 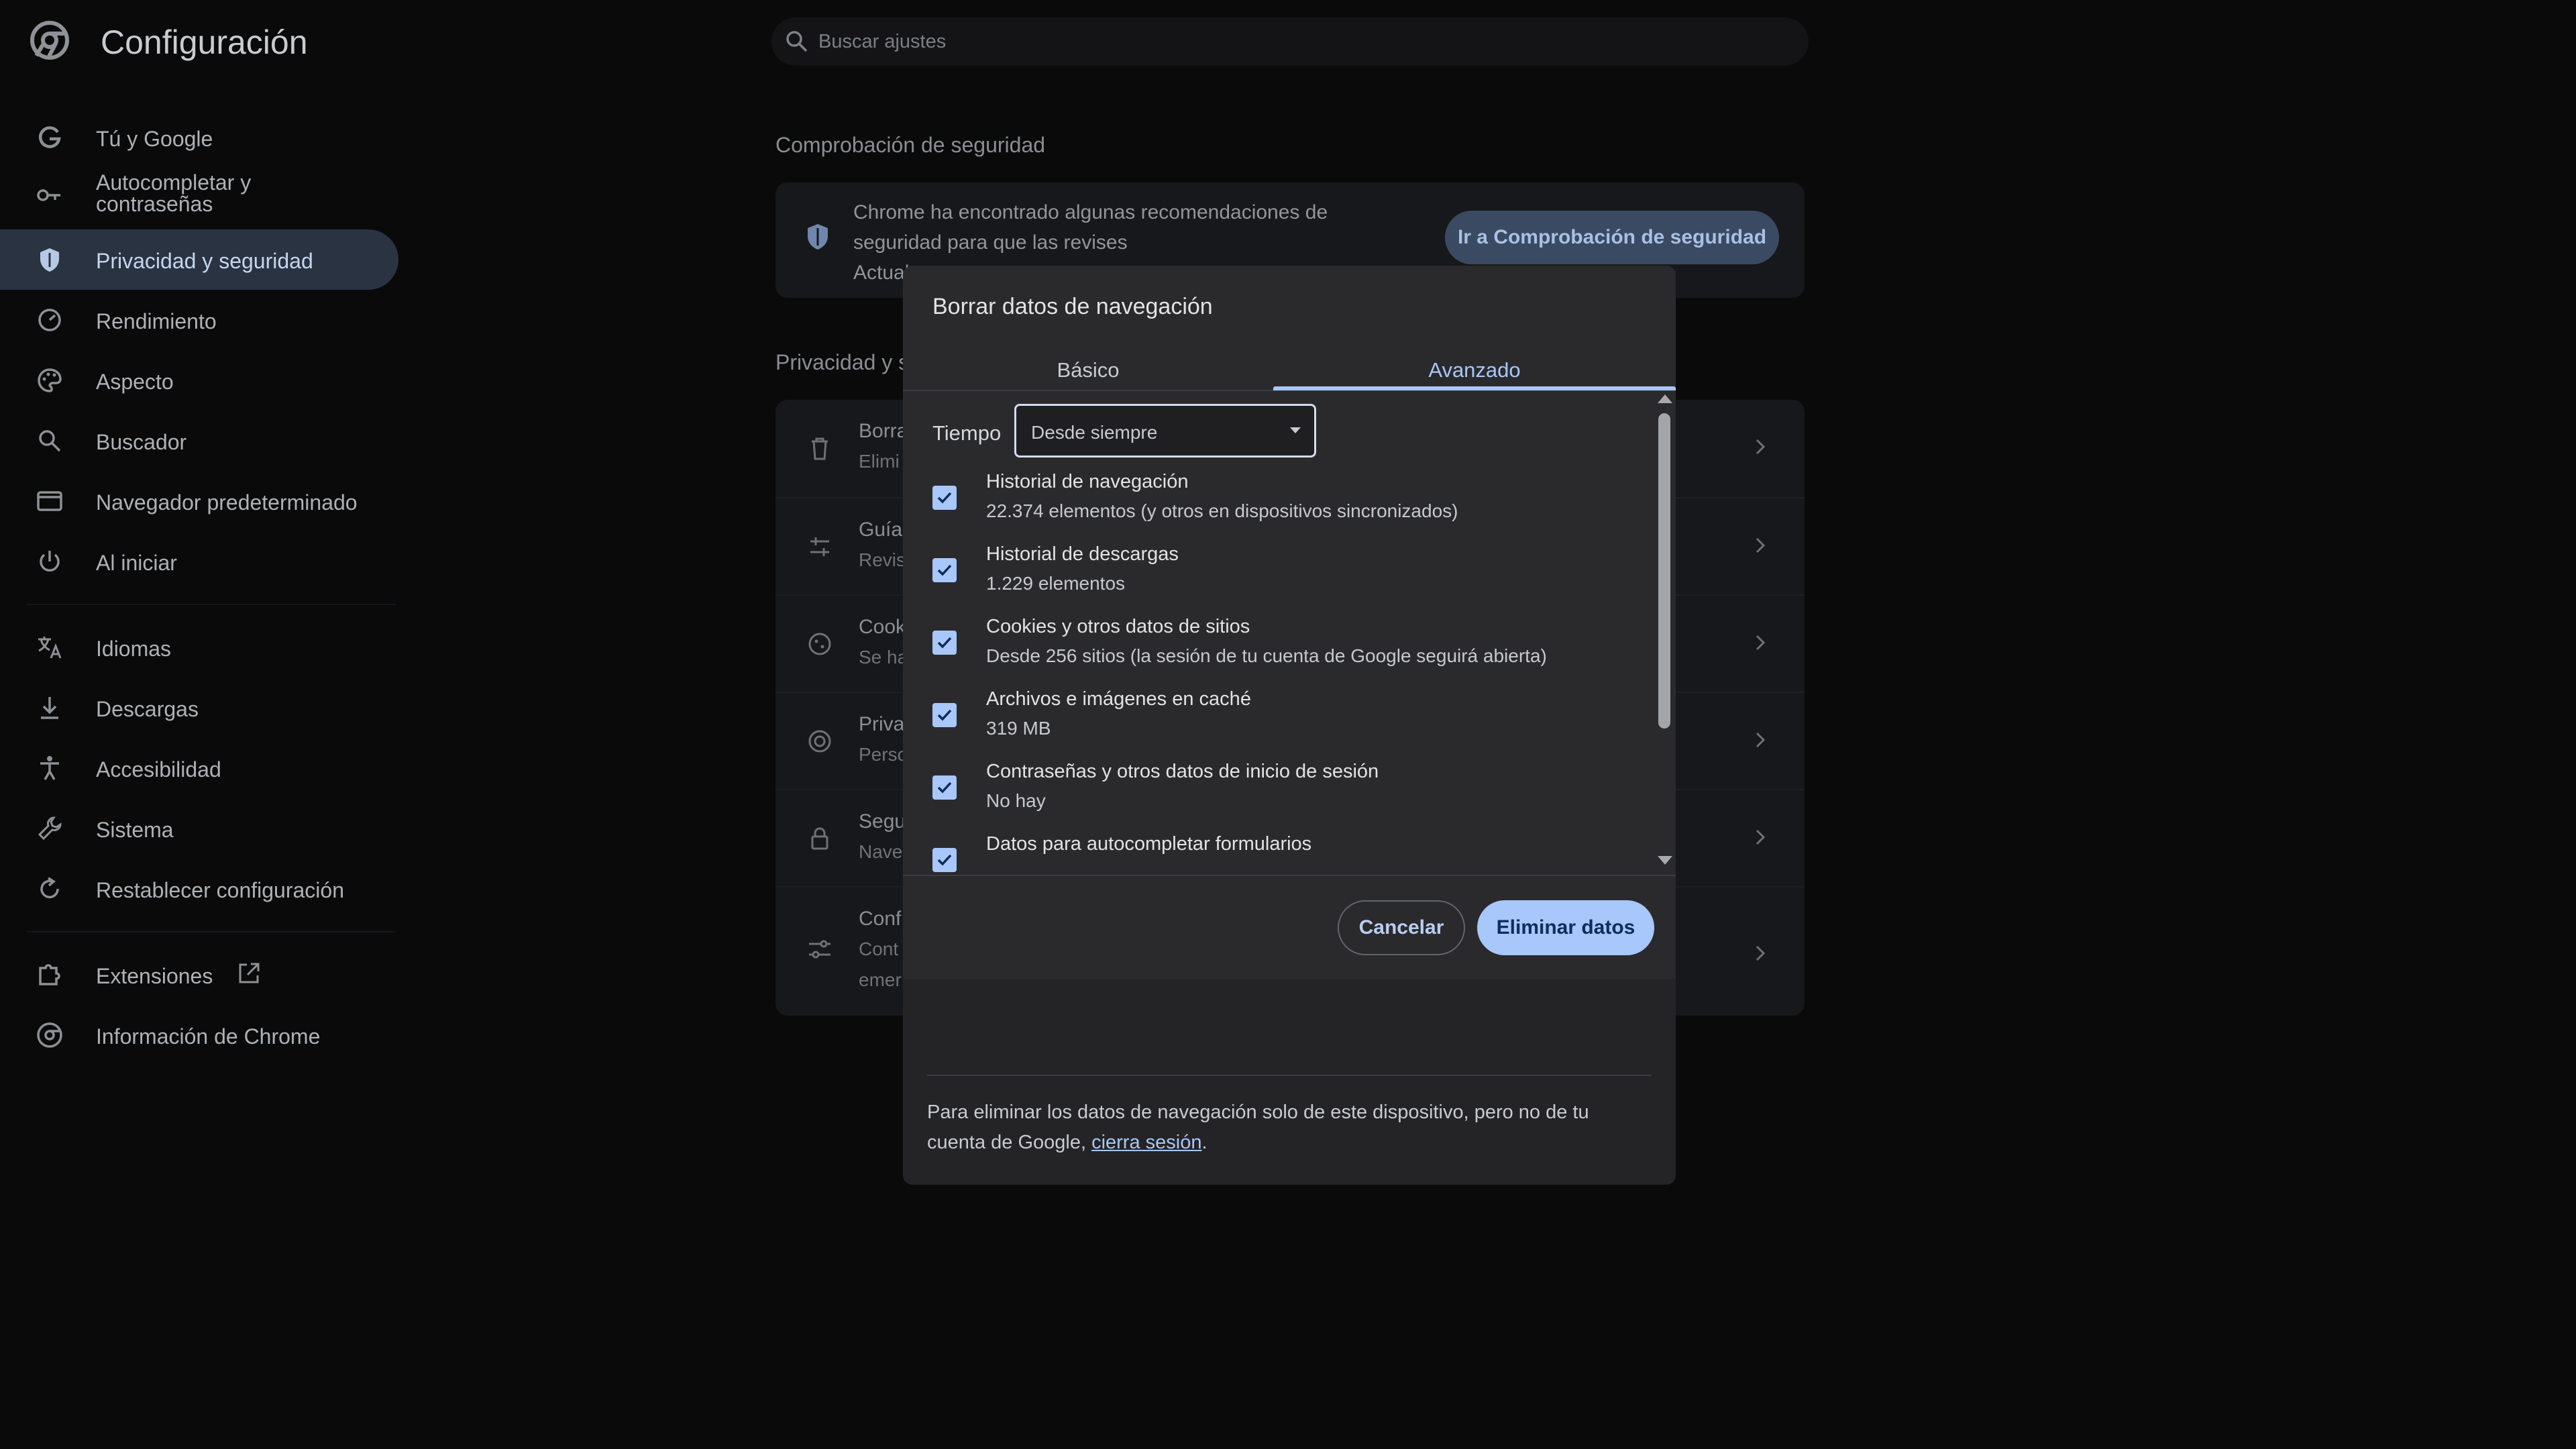 What do you see at coordinates (199, 647) in the screenshot?
I see `sidebar-item-languages: Idiomas` at bounding box center [199, 647].